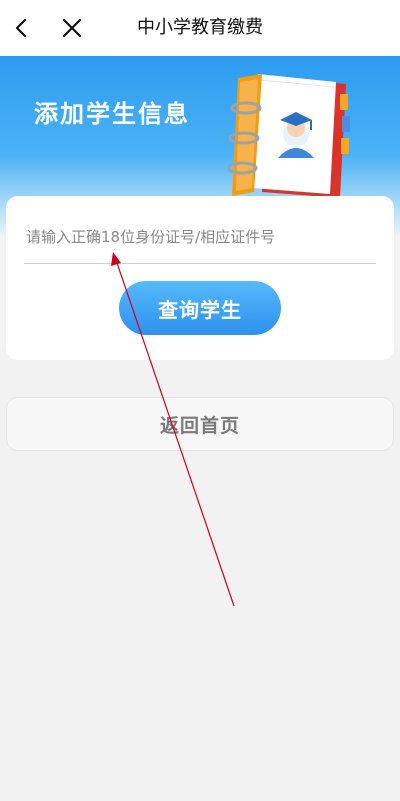 This screenshot has width=400, height=801. Describe the element at coordinates (200, 308) in the screenshot. I see `query-student-button: 查询学生` at that location.